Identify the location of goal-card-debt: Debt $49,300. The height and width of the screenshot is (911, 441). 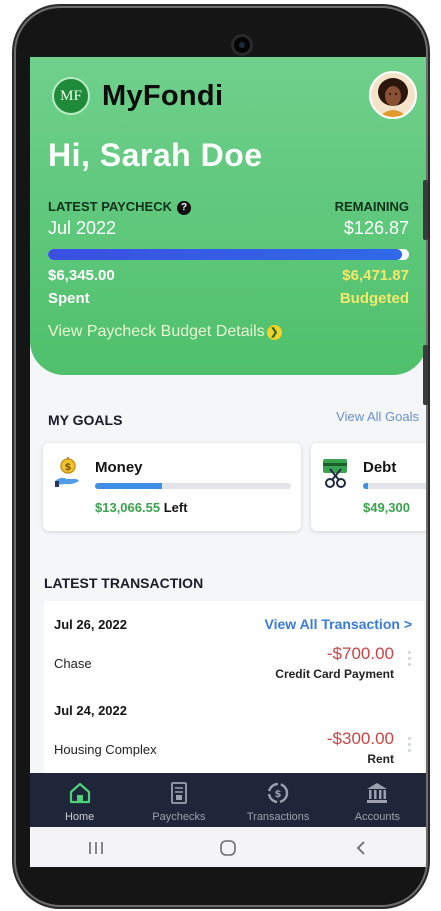
(368, 487).